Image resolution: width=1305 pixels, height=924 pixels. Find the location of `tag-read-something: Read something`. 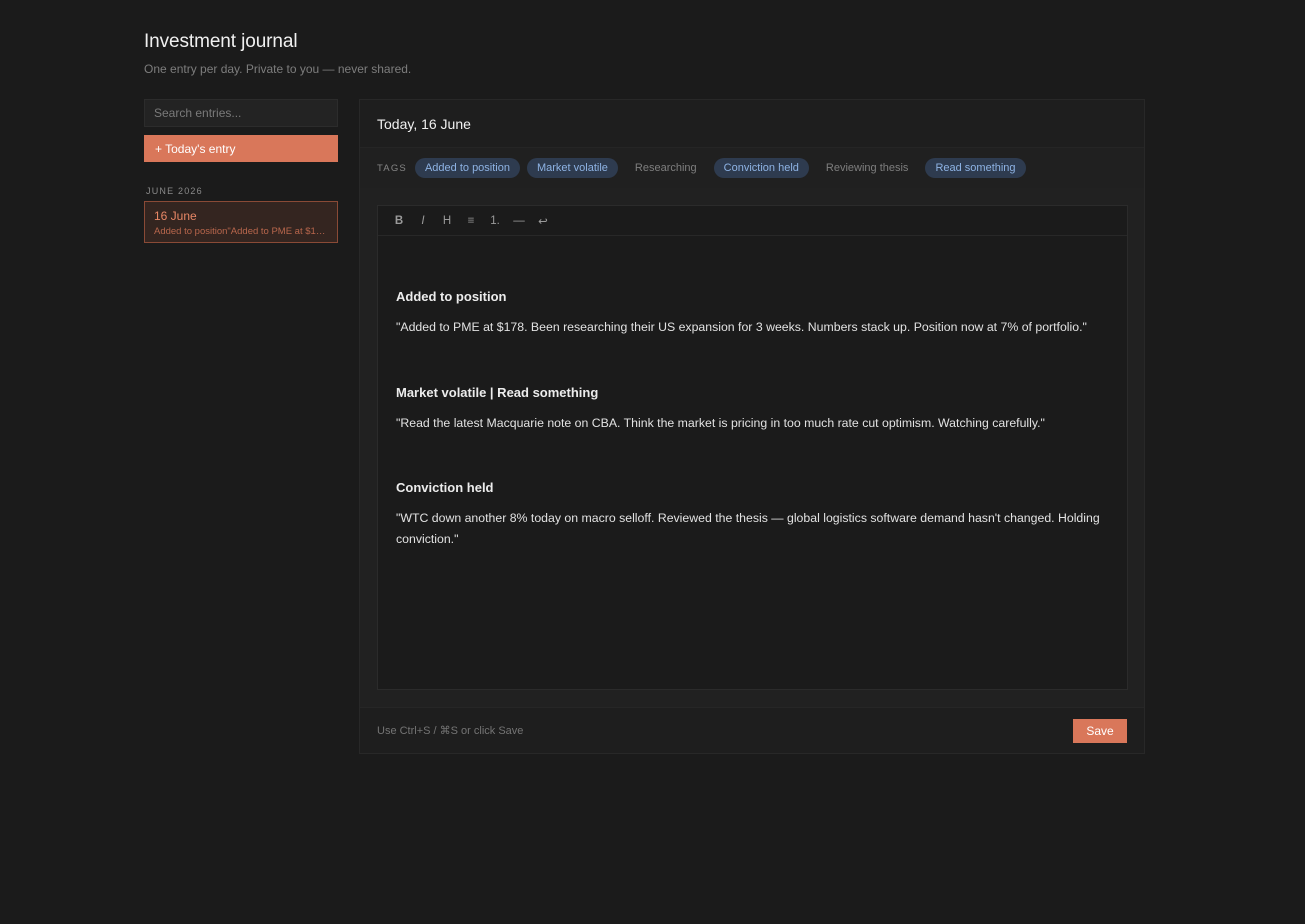

tag-read-something: Read something is located at coordinates (975, 168).